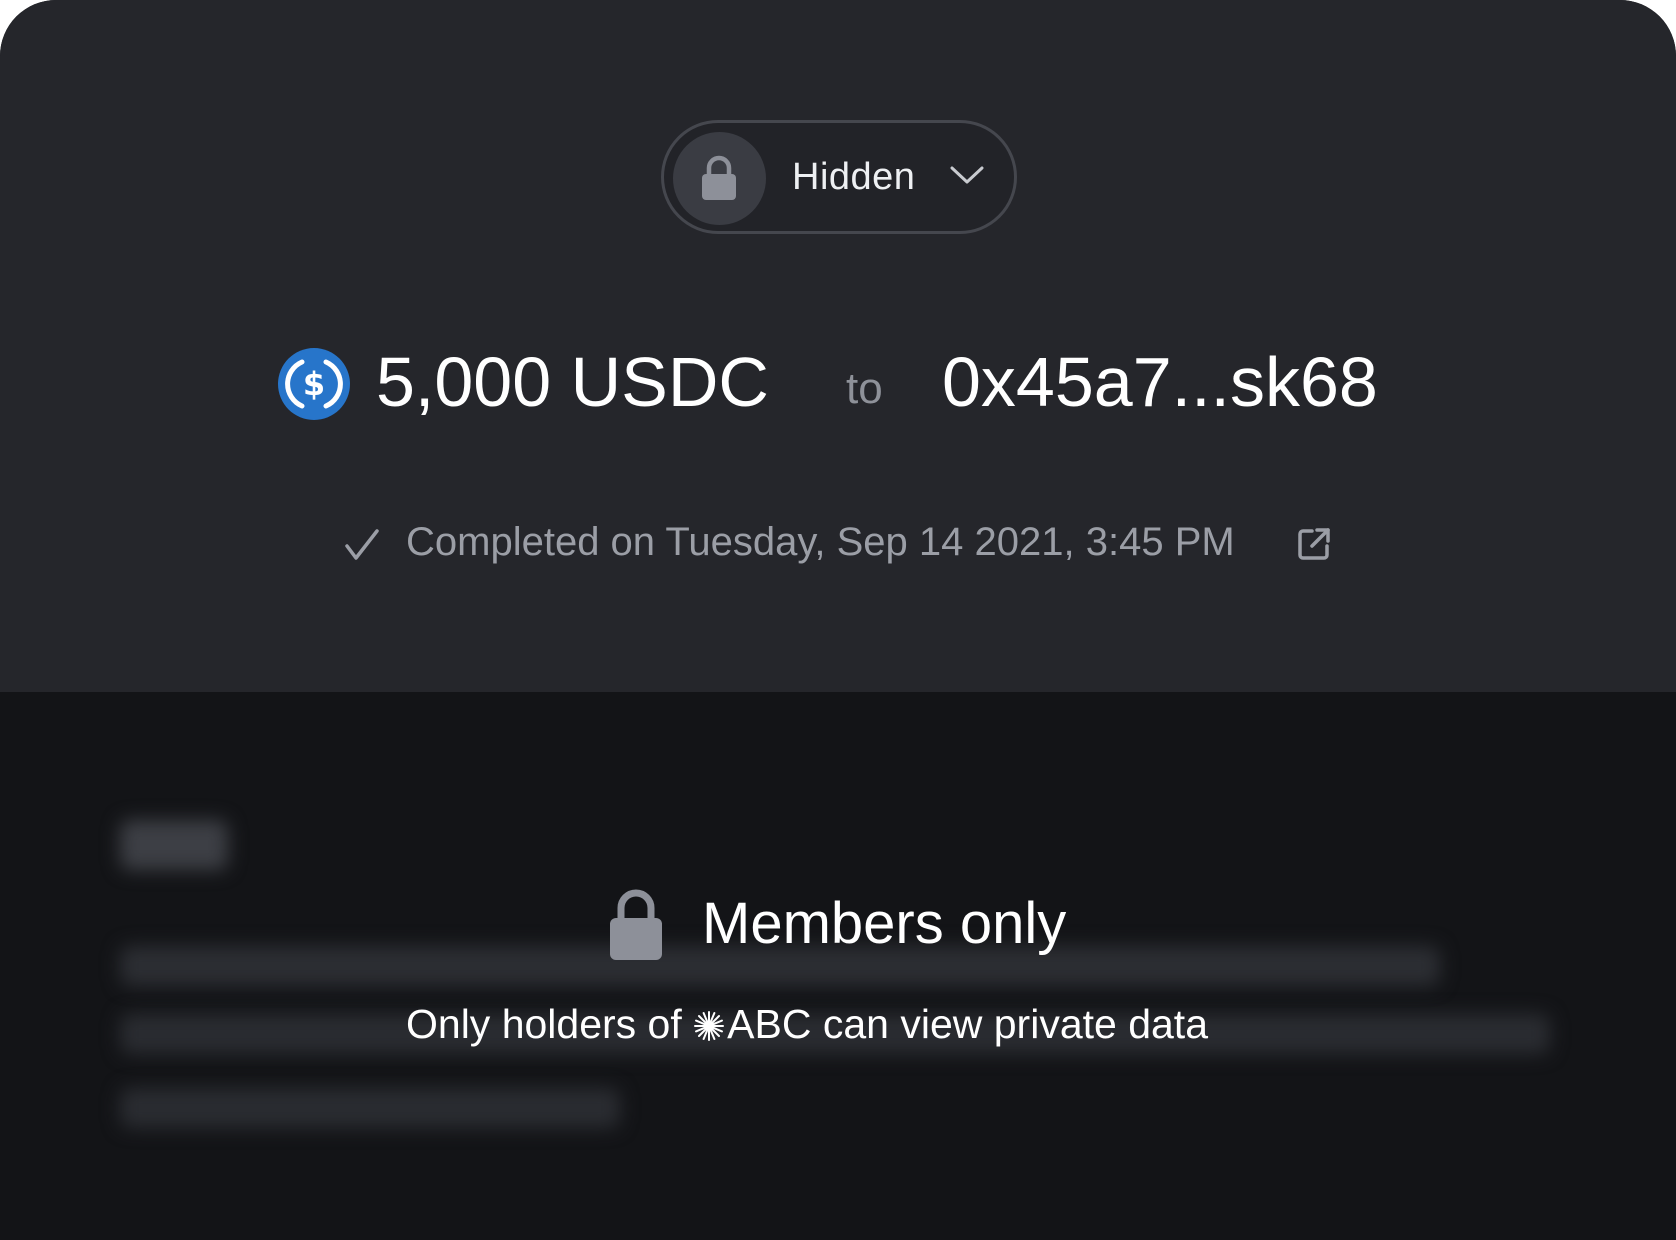 The height and width of the screenshot is (1240, 1676). I want to click on visibility-lock-badge, so click(719, 178).